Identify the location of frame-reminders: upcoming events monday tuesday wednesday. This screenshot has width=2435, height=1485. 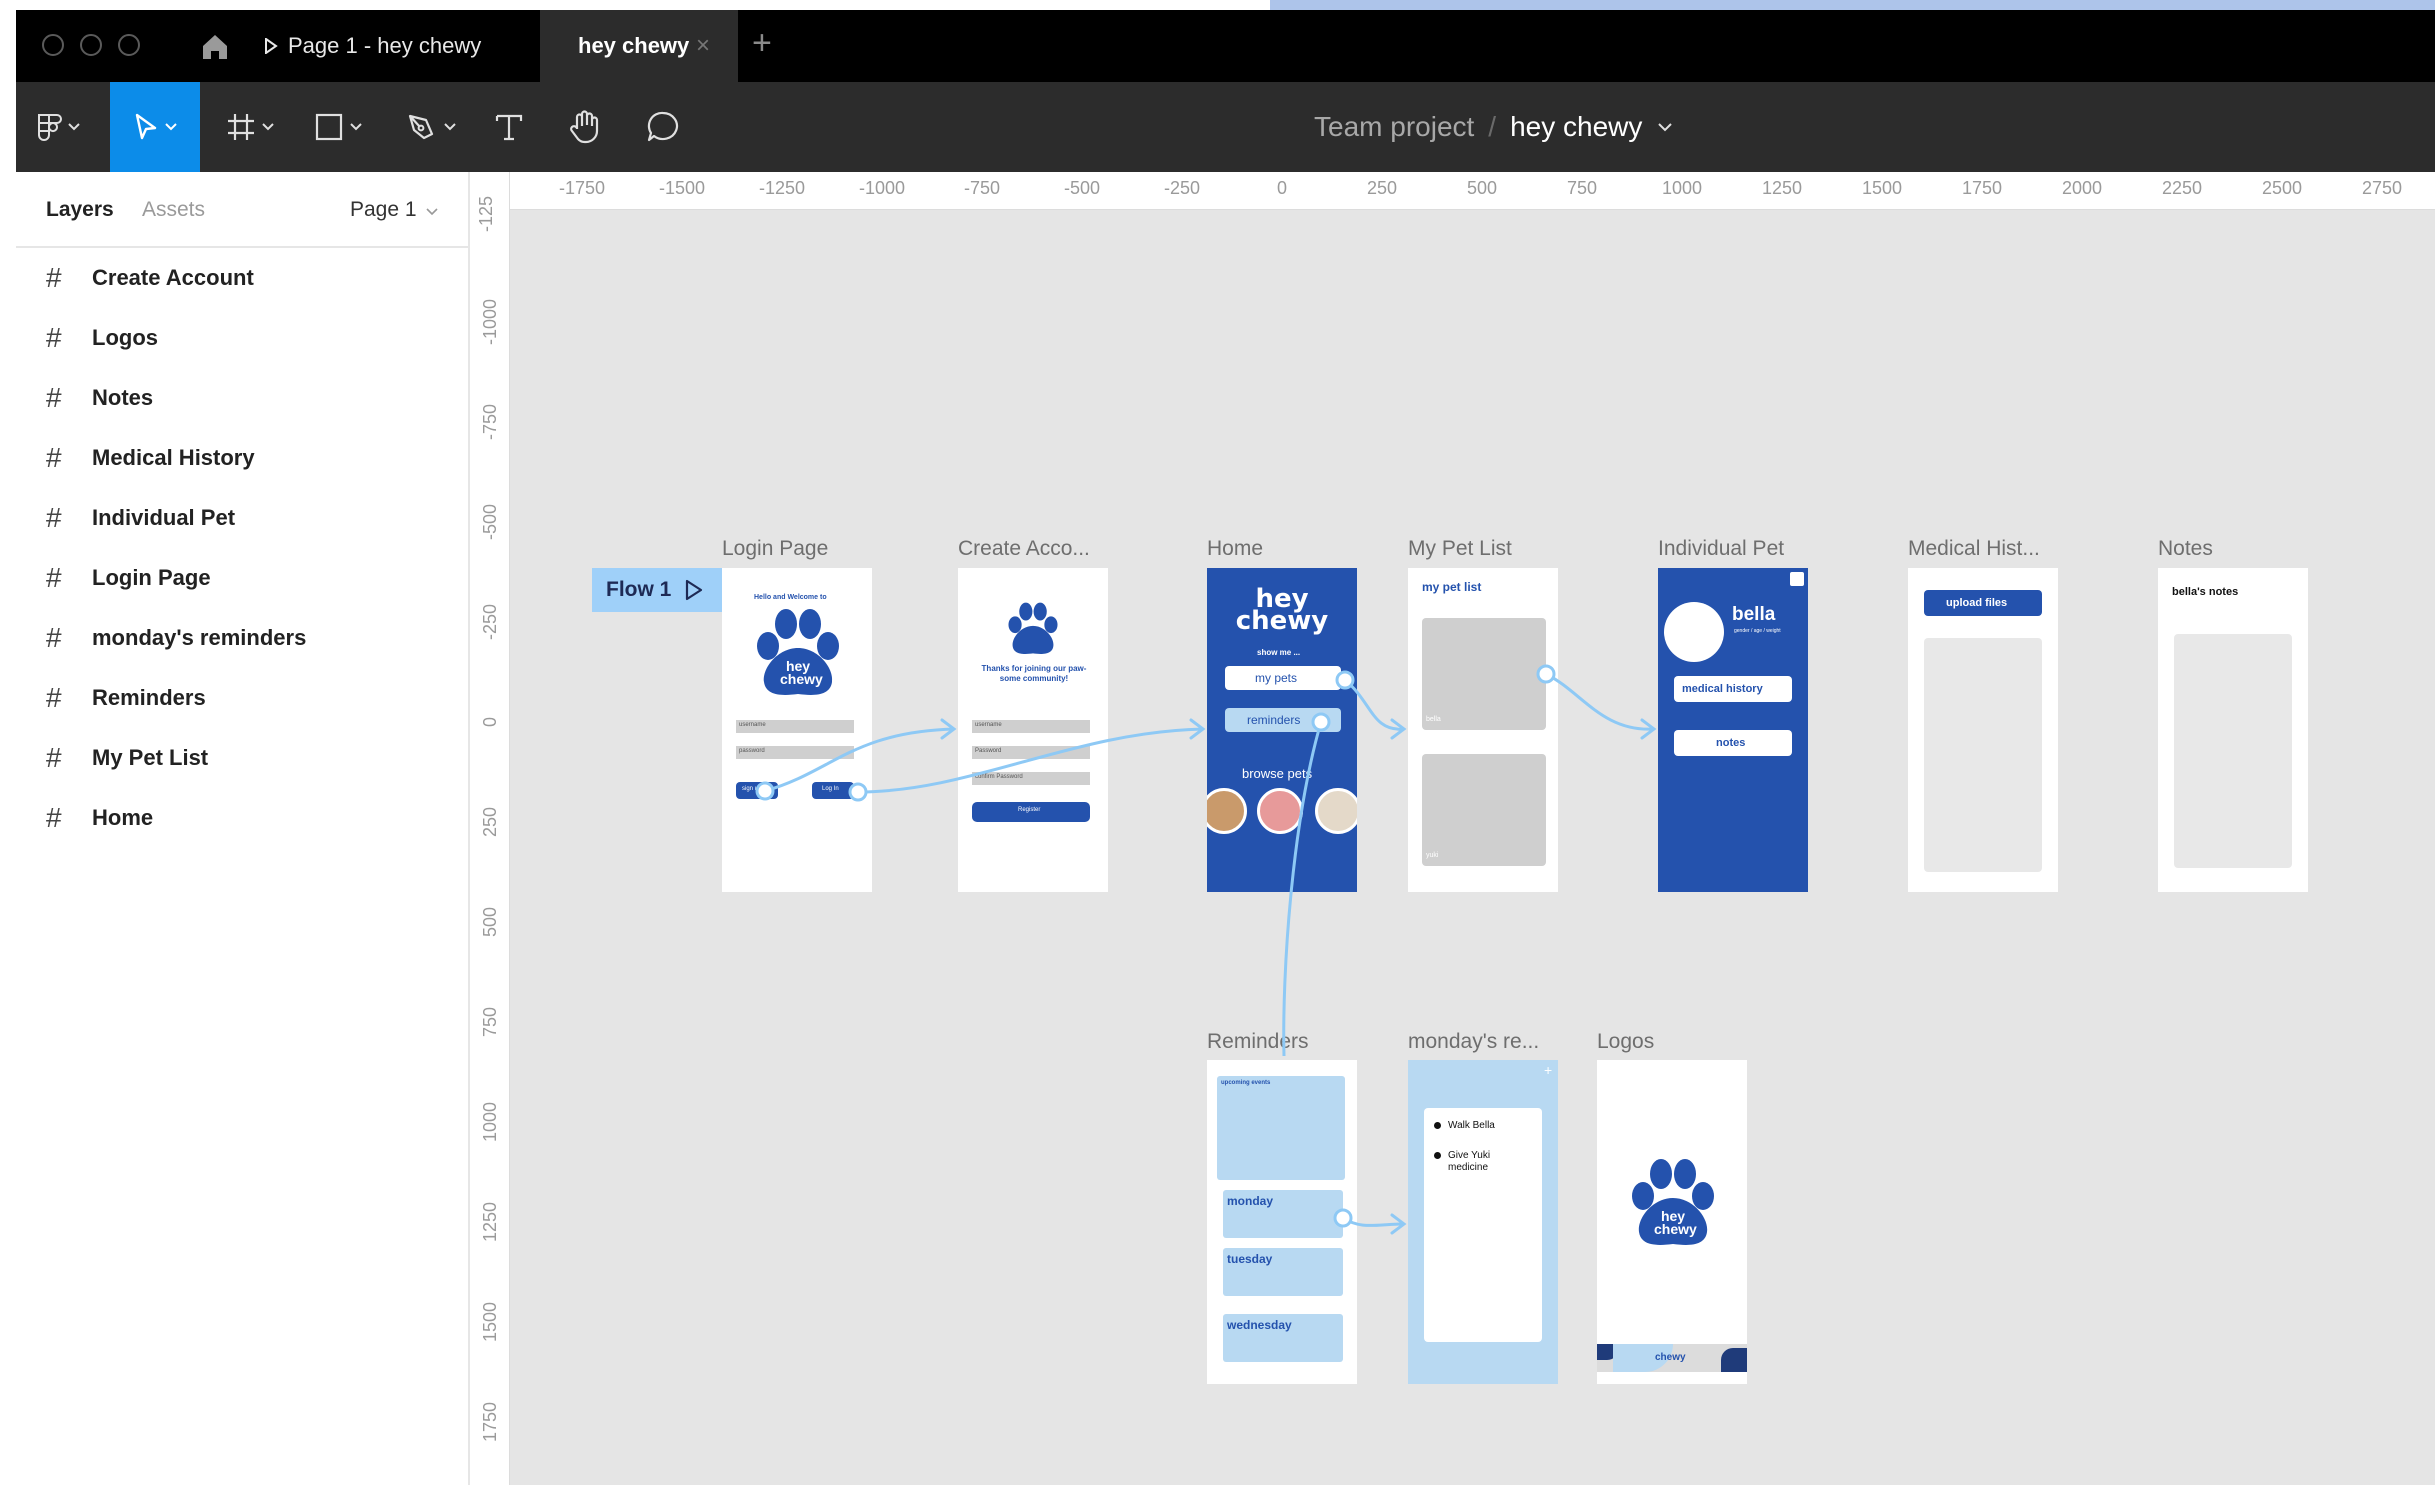
(1282, 1222).